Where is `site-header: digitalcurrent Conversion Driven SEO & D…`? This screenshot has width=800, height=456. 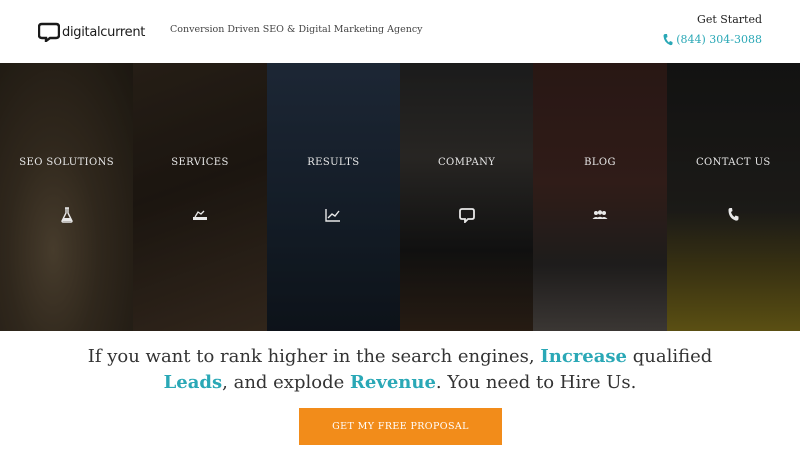 site-header: digitalcurrent Conversion Driven SEO & D… is located at coordinates (400, 31).